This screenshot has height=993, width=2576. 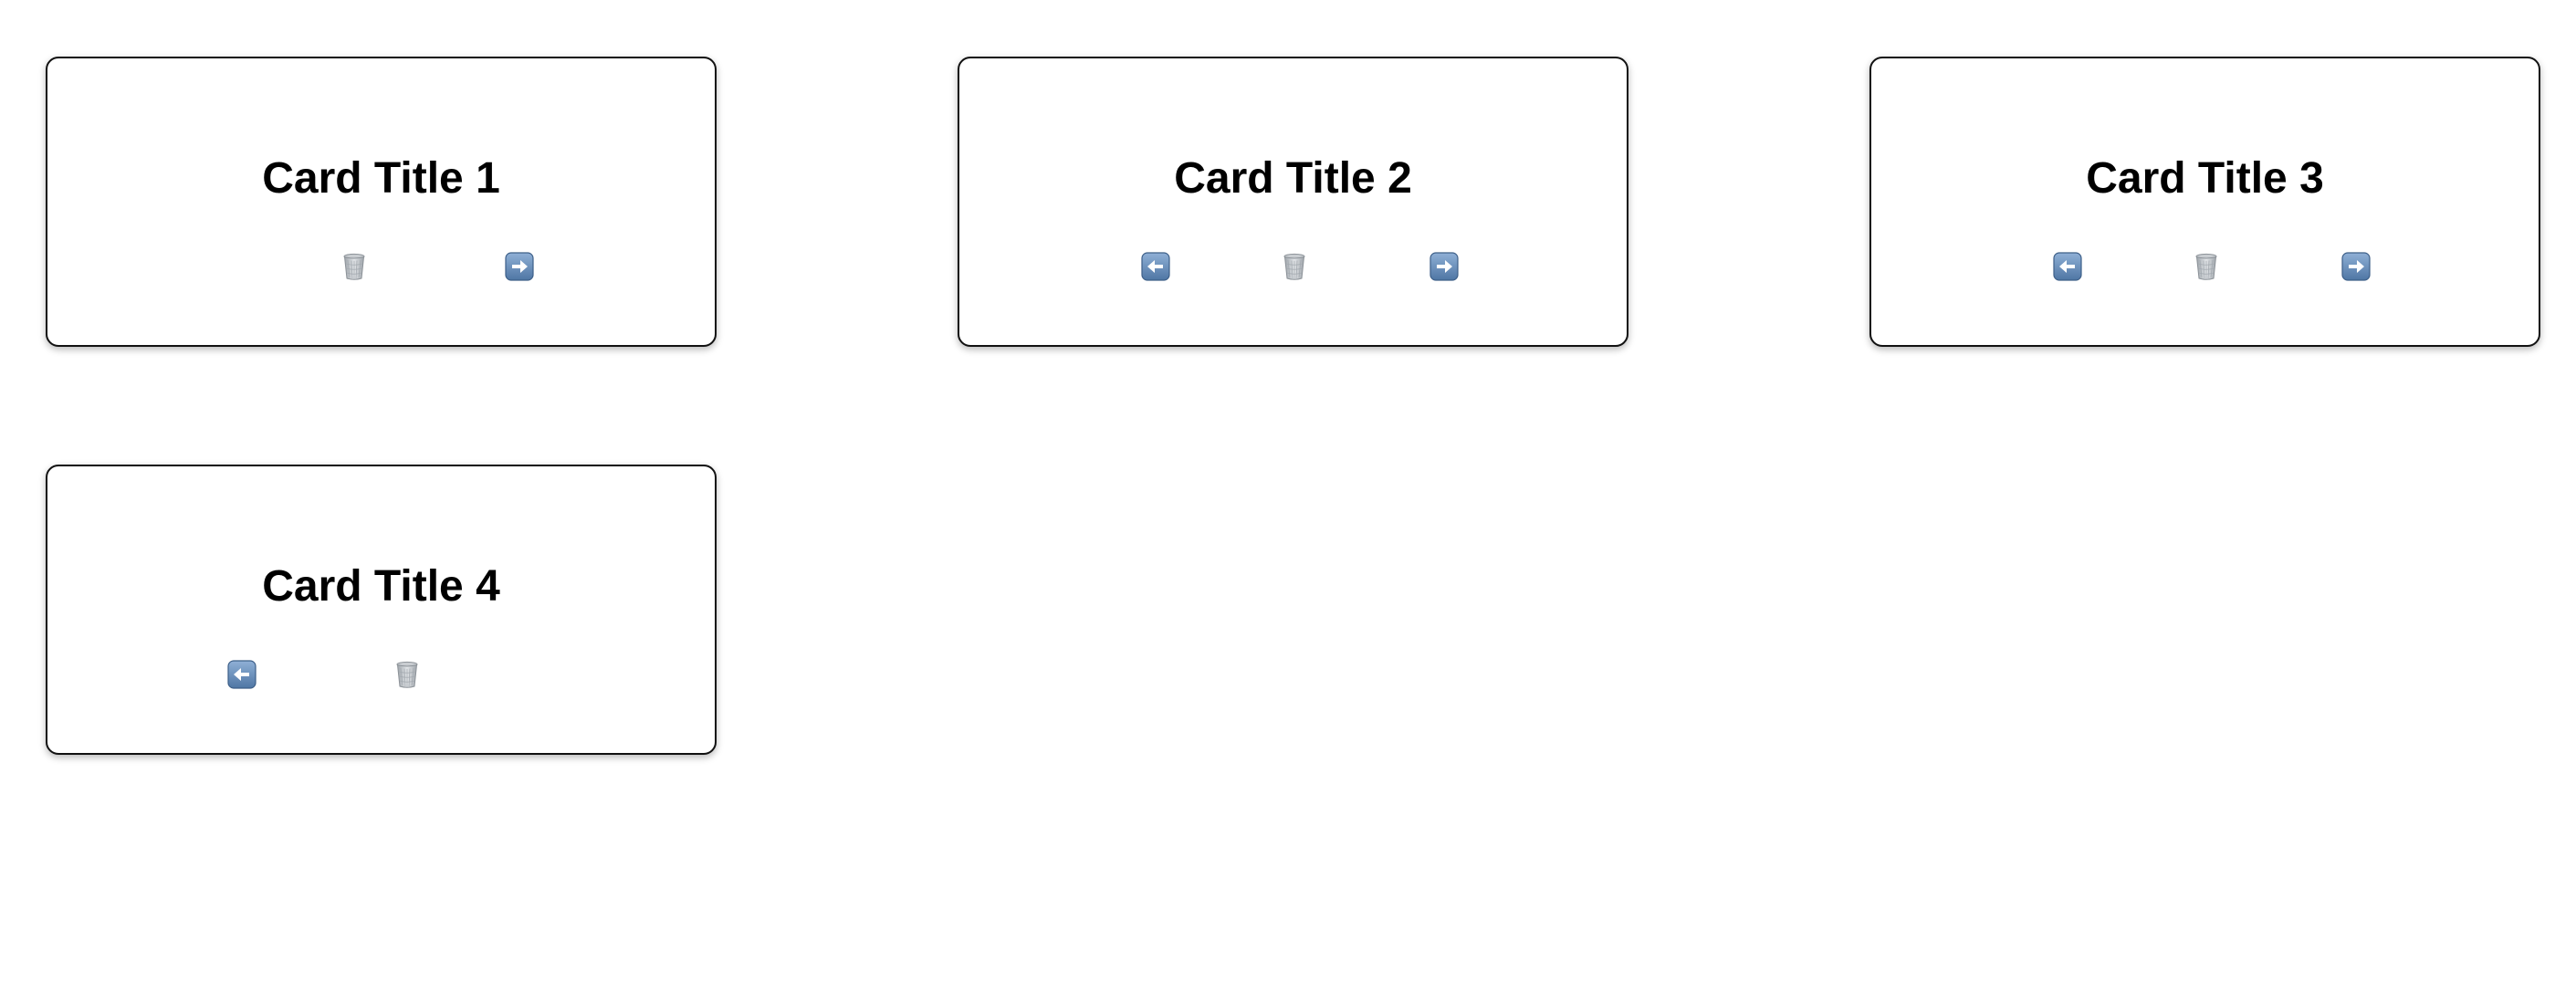 What do you see at coordinates (381, 587) in the screenshot?
I see `card-title: Card Title 4` at bounding box center [381, 587].